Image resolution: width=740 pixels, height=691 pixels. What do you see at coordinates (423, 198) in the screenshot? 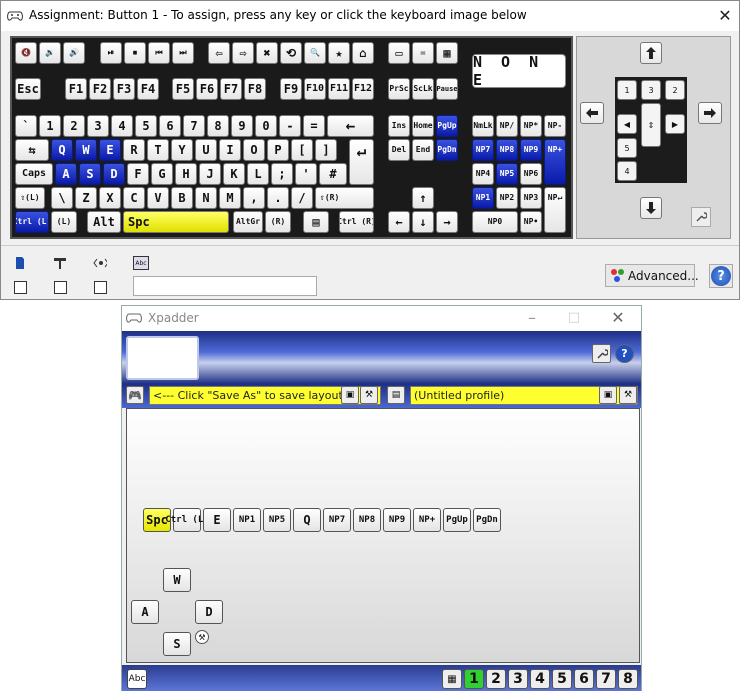
I see `key-up: ↑` at bounding box center [423, 198].